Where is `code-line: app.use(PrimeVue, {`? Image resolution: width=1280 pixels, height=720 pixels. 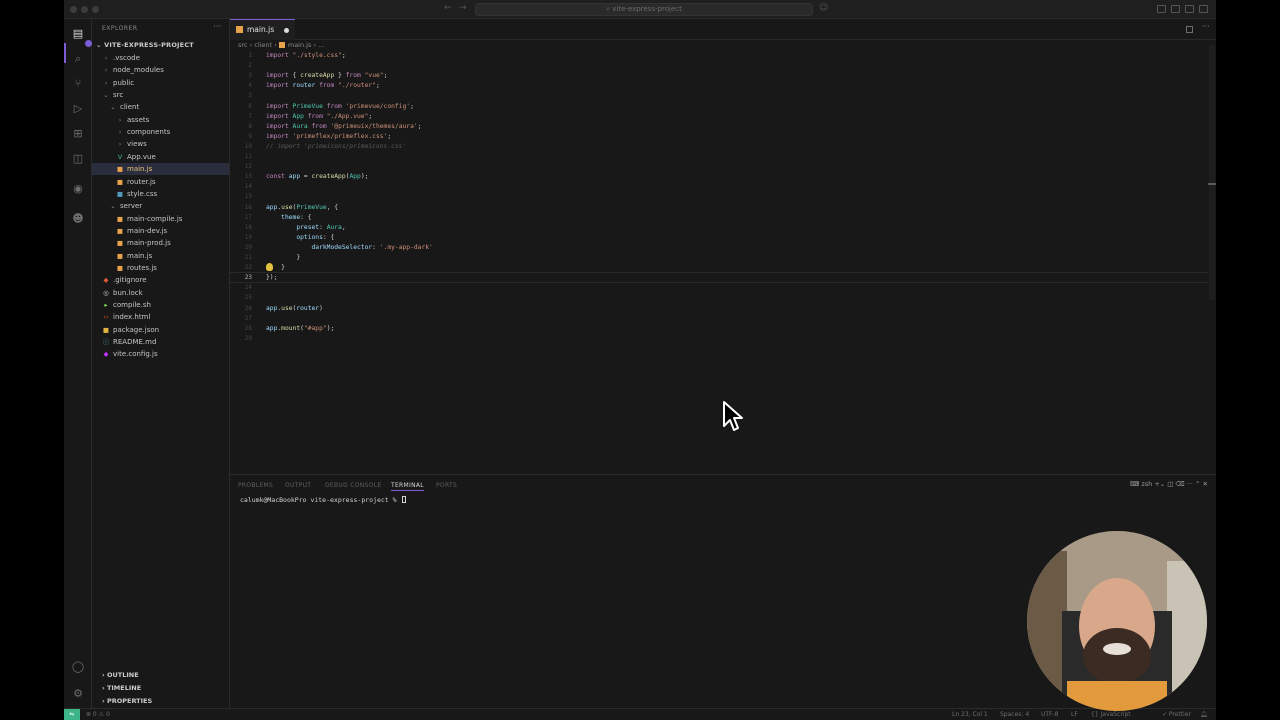 code-line: app.use(PrimeVue, { is located at coordinates (302, 208).